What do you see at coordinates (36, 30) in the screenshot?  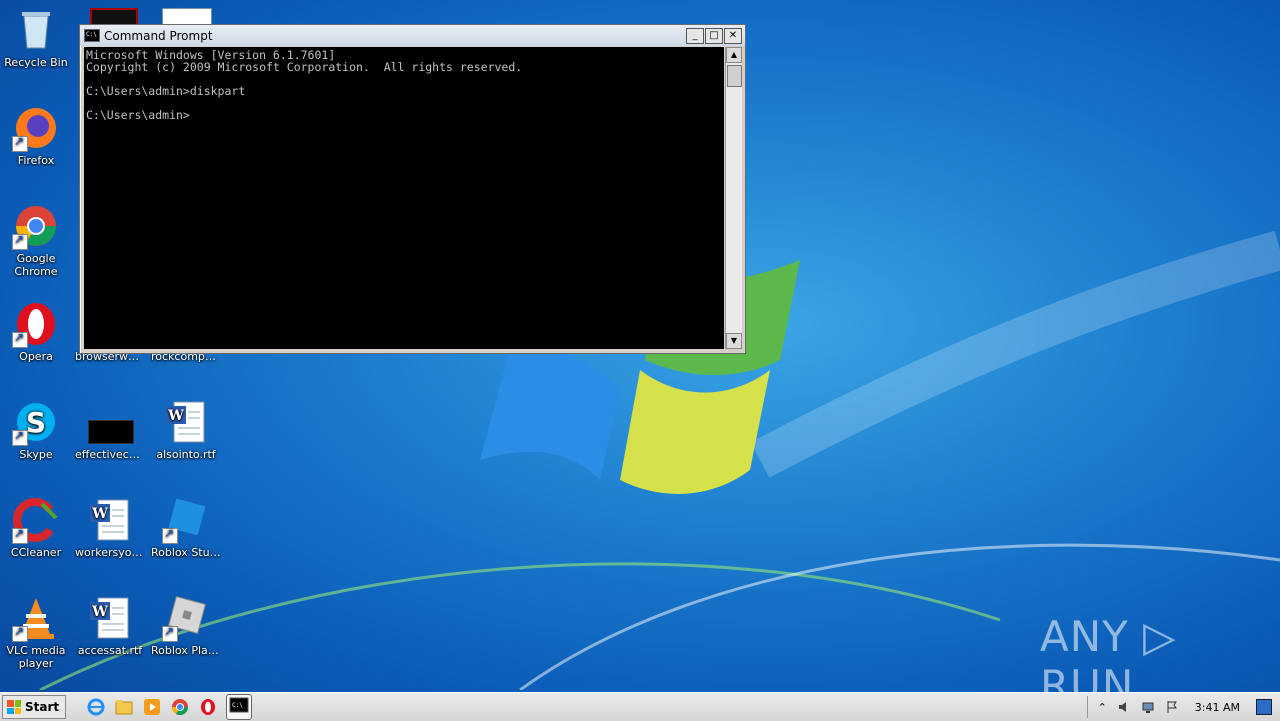 I see `recycle-bin-icon` at bounding box center [36, 30].